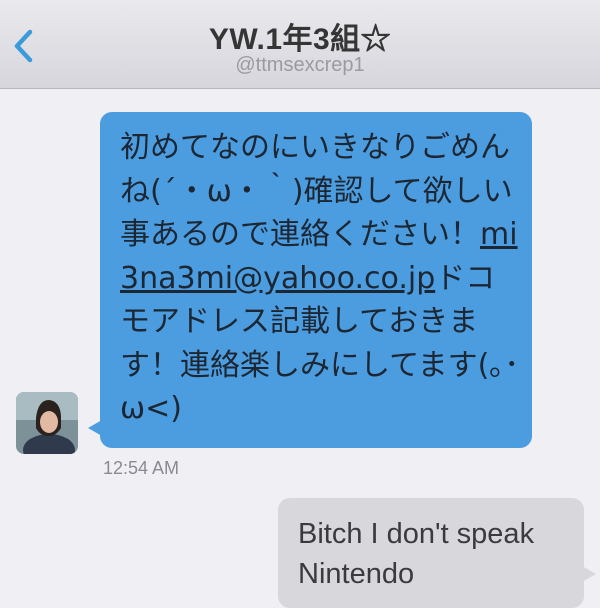 This screenshot has width=600, height=608. I want to click on avatar-image, so click(47, 423).